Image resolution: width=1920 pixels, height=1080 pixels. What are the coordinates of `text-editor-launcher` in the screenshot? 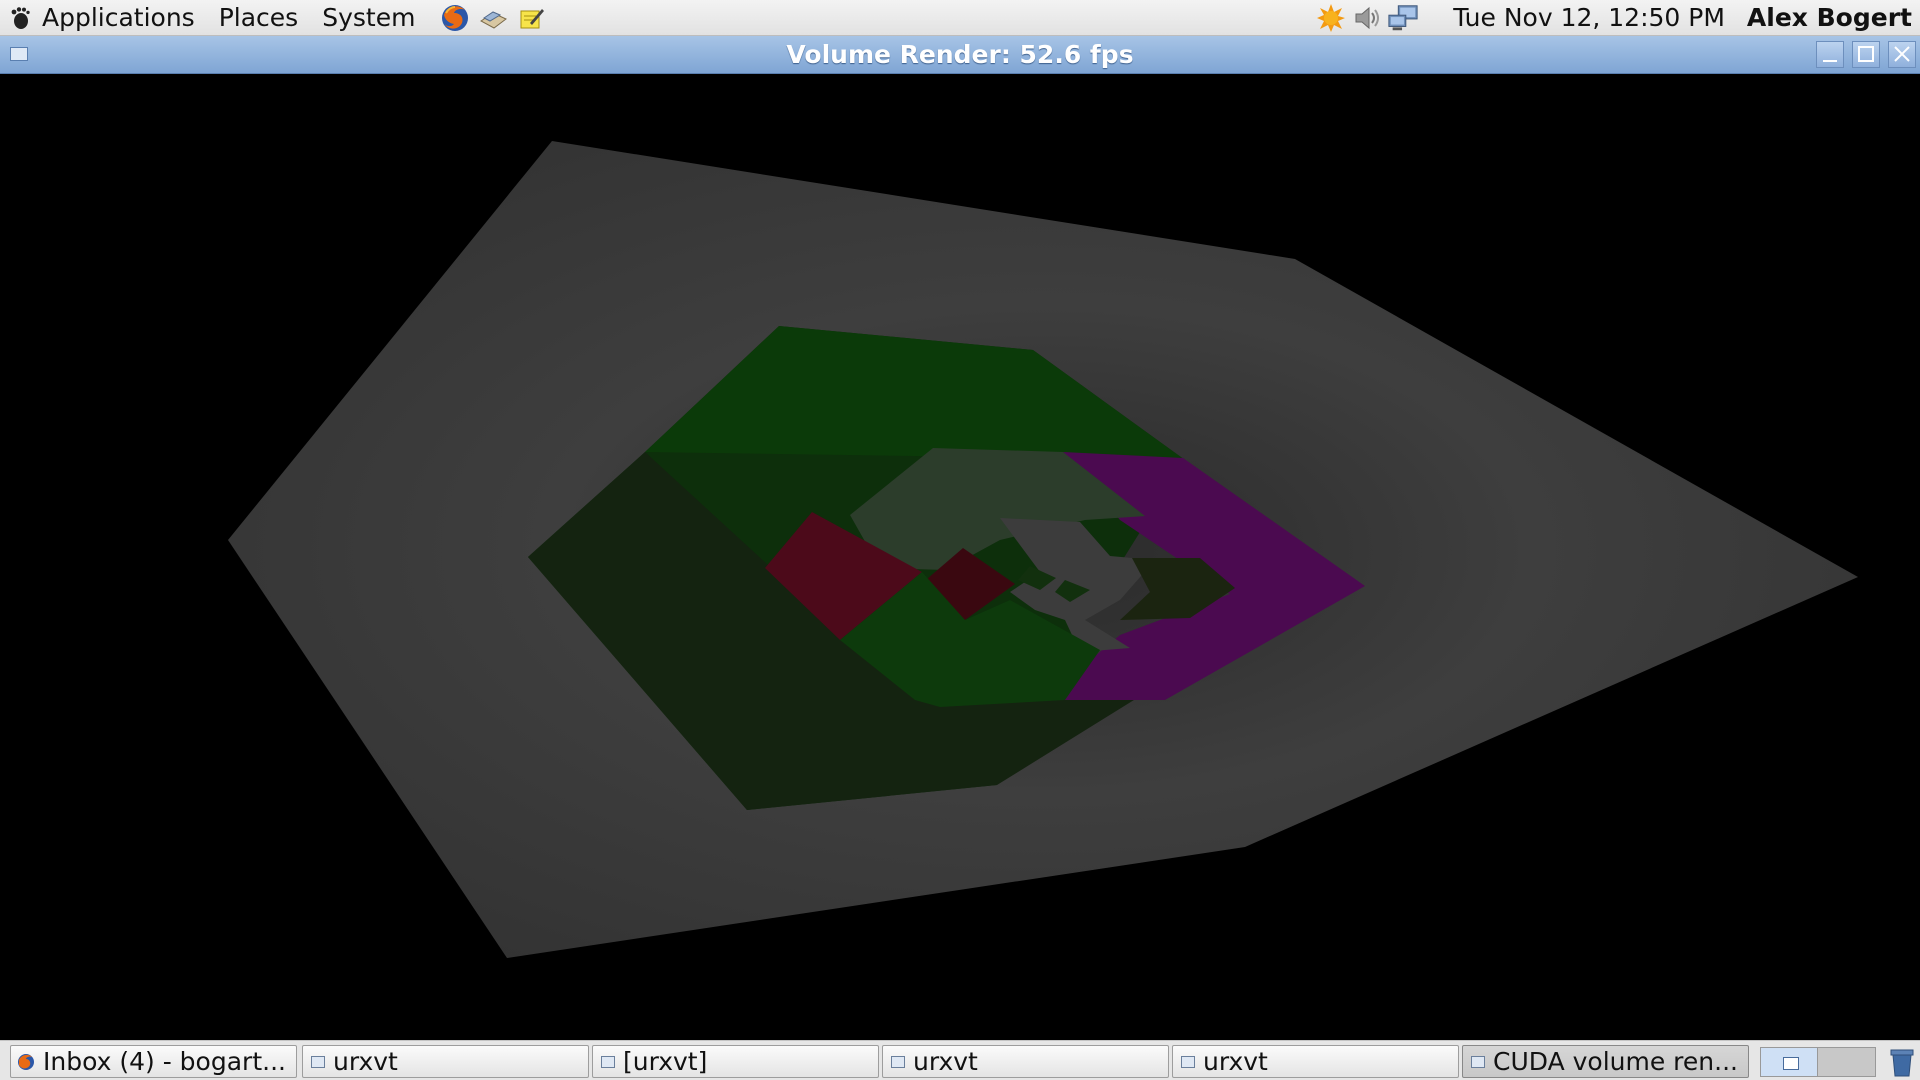 It's located at (531, 18).